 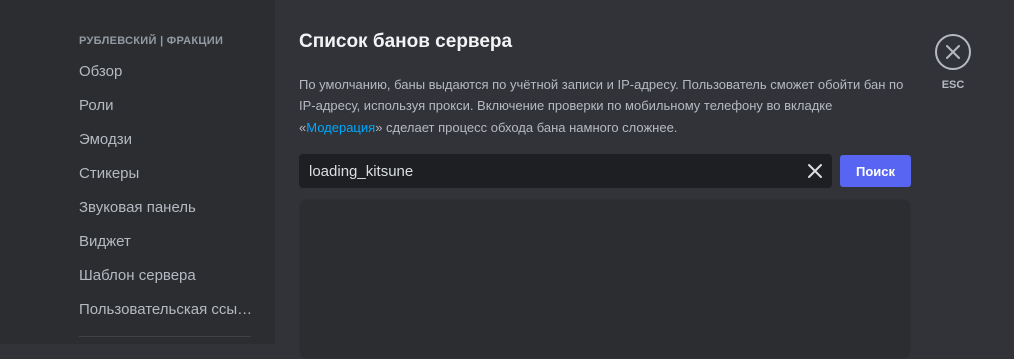 I want to click on sidebar-item-emoji: Эмодзи, so click(x=163, y=140).